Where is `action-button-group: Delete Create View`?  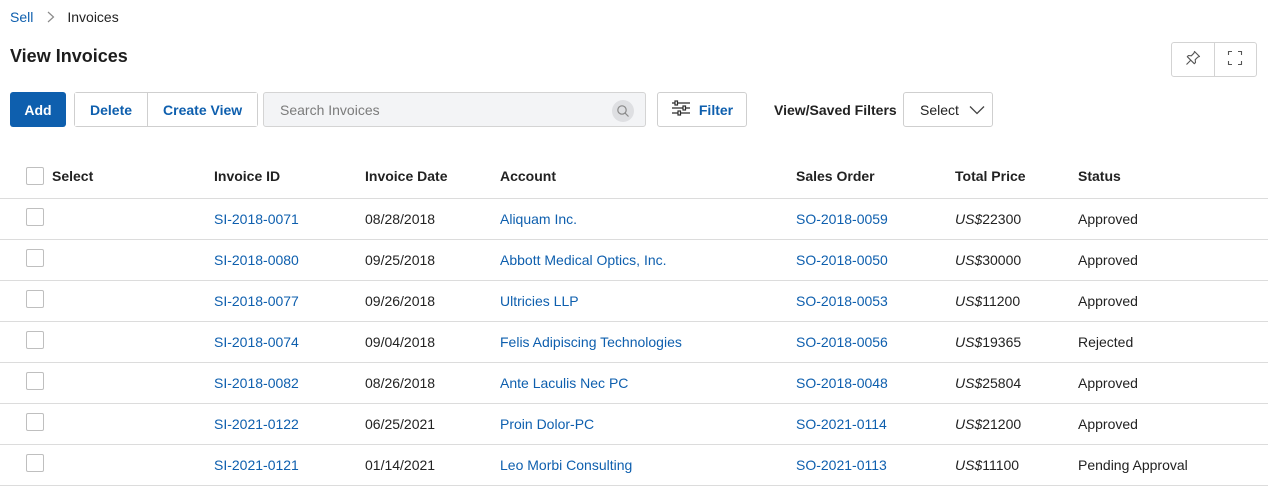
action-button-group: Delete Create View is located at coordinates (166, 109).